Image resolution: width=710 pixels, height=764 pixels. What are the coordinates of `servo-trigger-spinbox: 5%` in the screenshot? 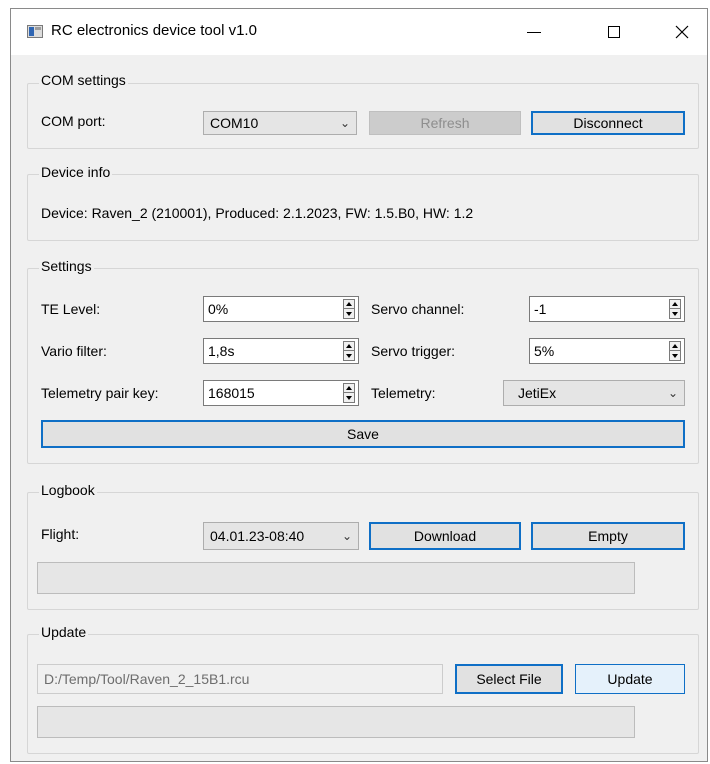 It's located at (607, 351).